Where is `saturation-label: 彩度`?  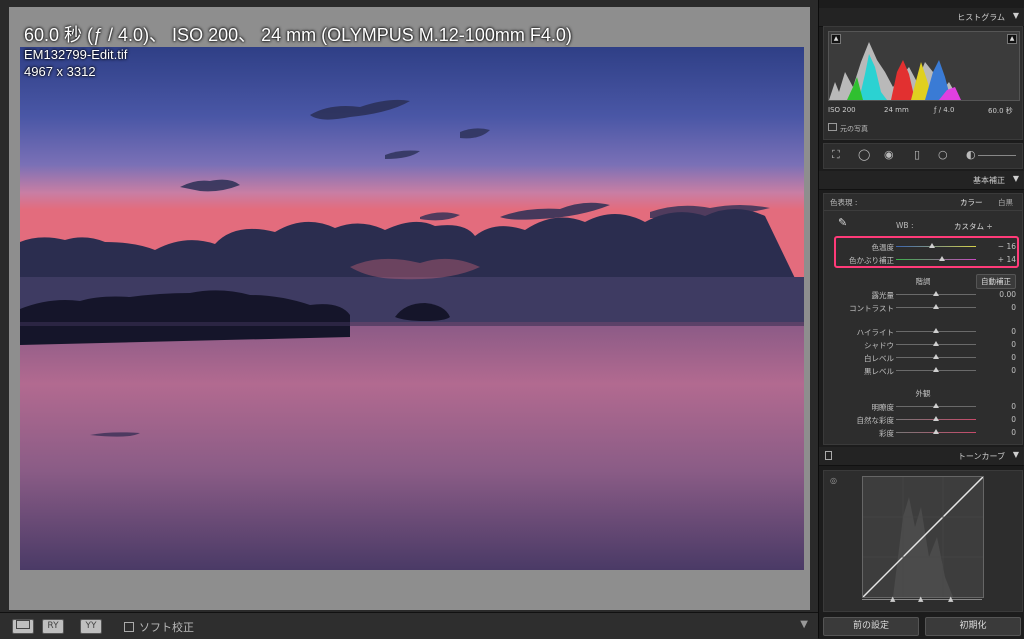
saturation-label: 彩度 is located at coordinates (886, 433).